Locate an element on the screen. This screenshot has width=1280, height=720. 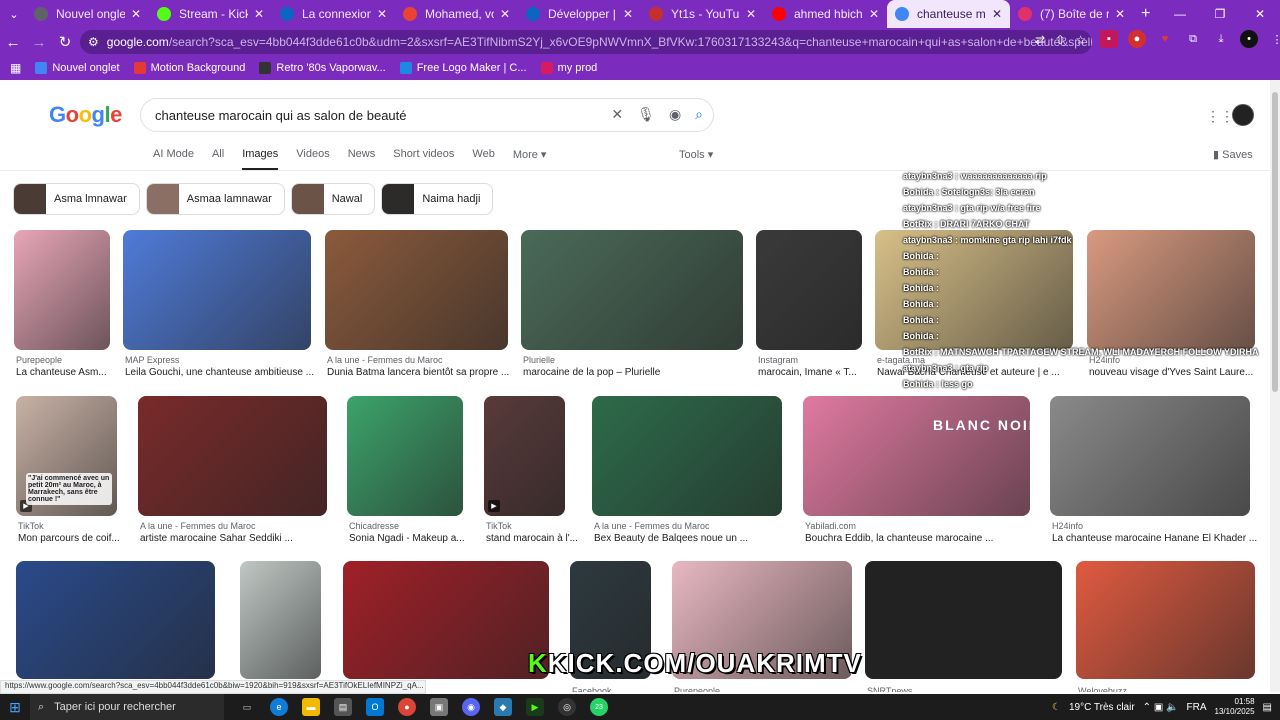
profile-avatar: • is located at coordinates (1249, 39).